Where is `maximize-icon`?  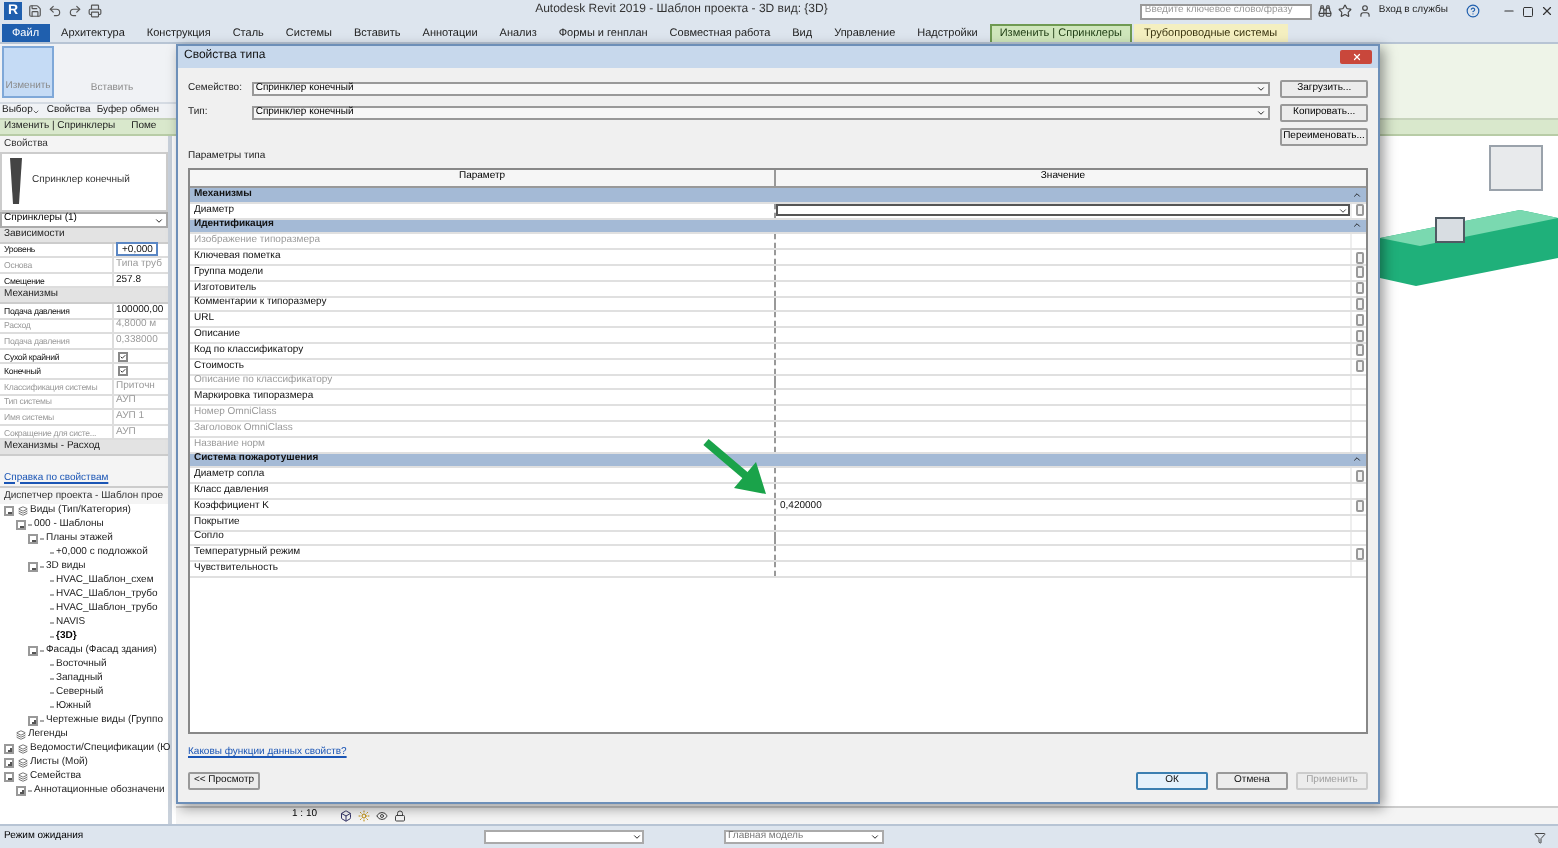 maximize-icon is located at coordinates (1528, 11).